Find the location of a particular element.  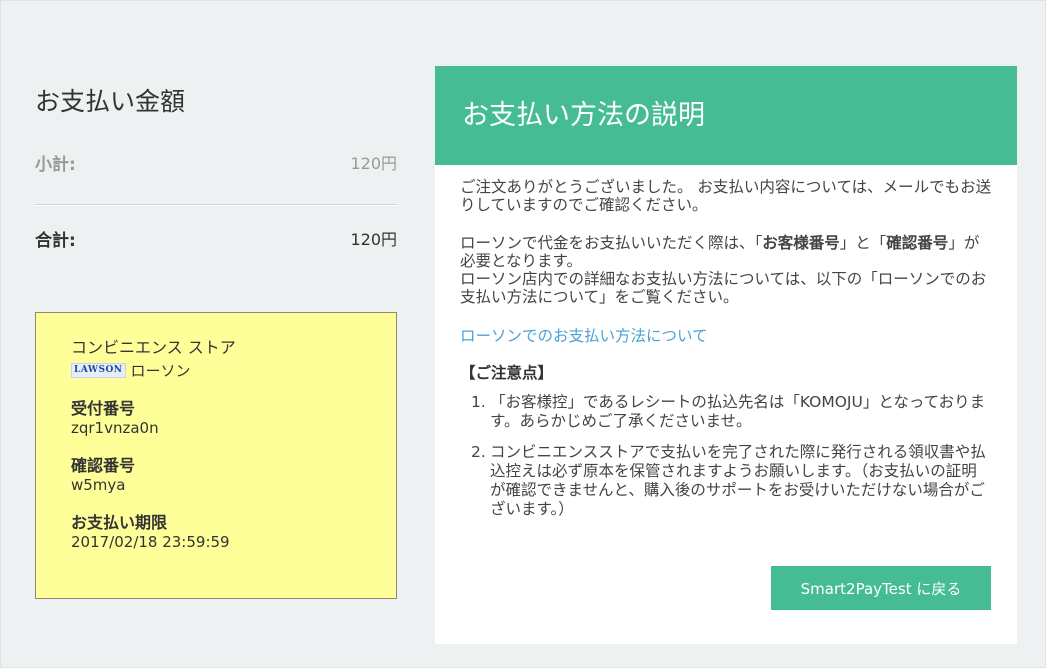

store-type: コンビニエンス ストア is located at coordinates (153, 347).